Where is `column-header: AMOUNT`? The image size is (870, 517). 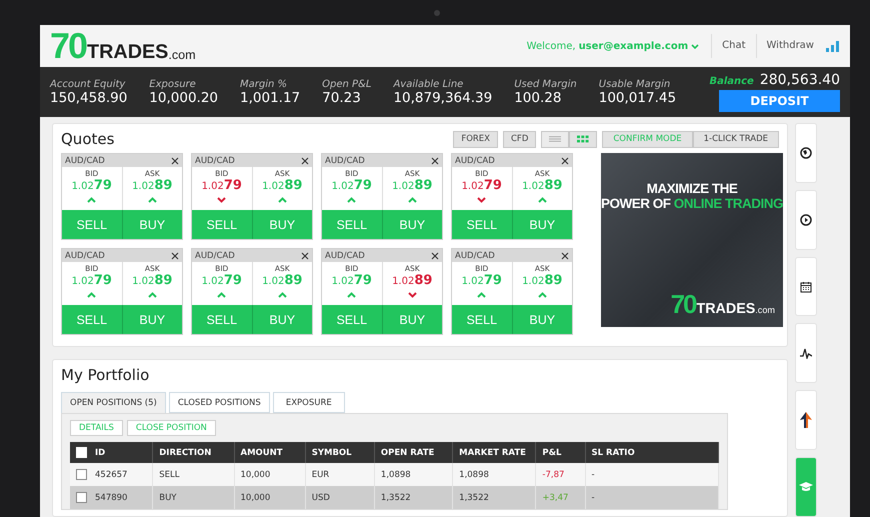 column-header: AMOUNT is located at coordinates (270, 452).